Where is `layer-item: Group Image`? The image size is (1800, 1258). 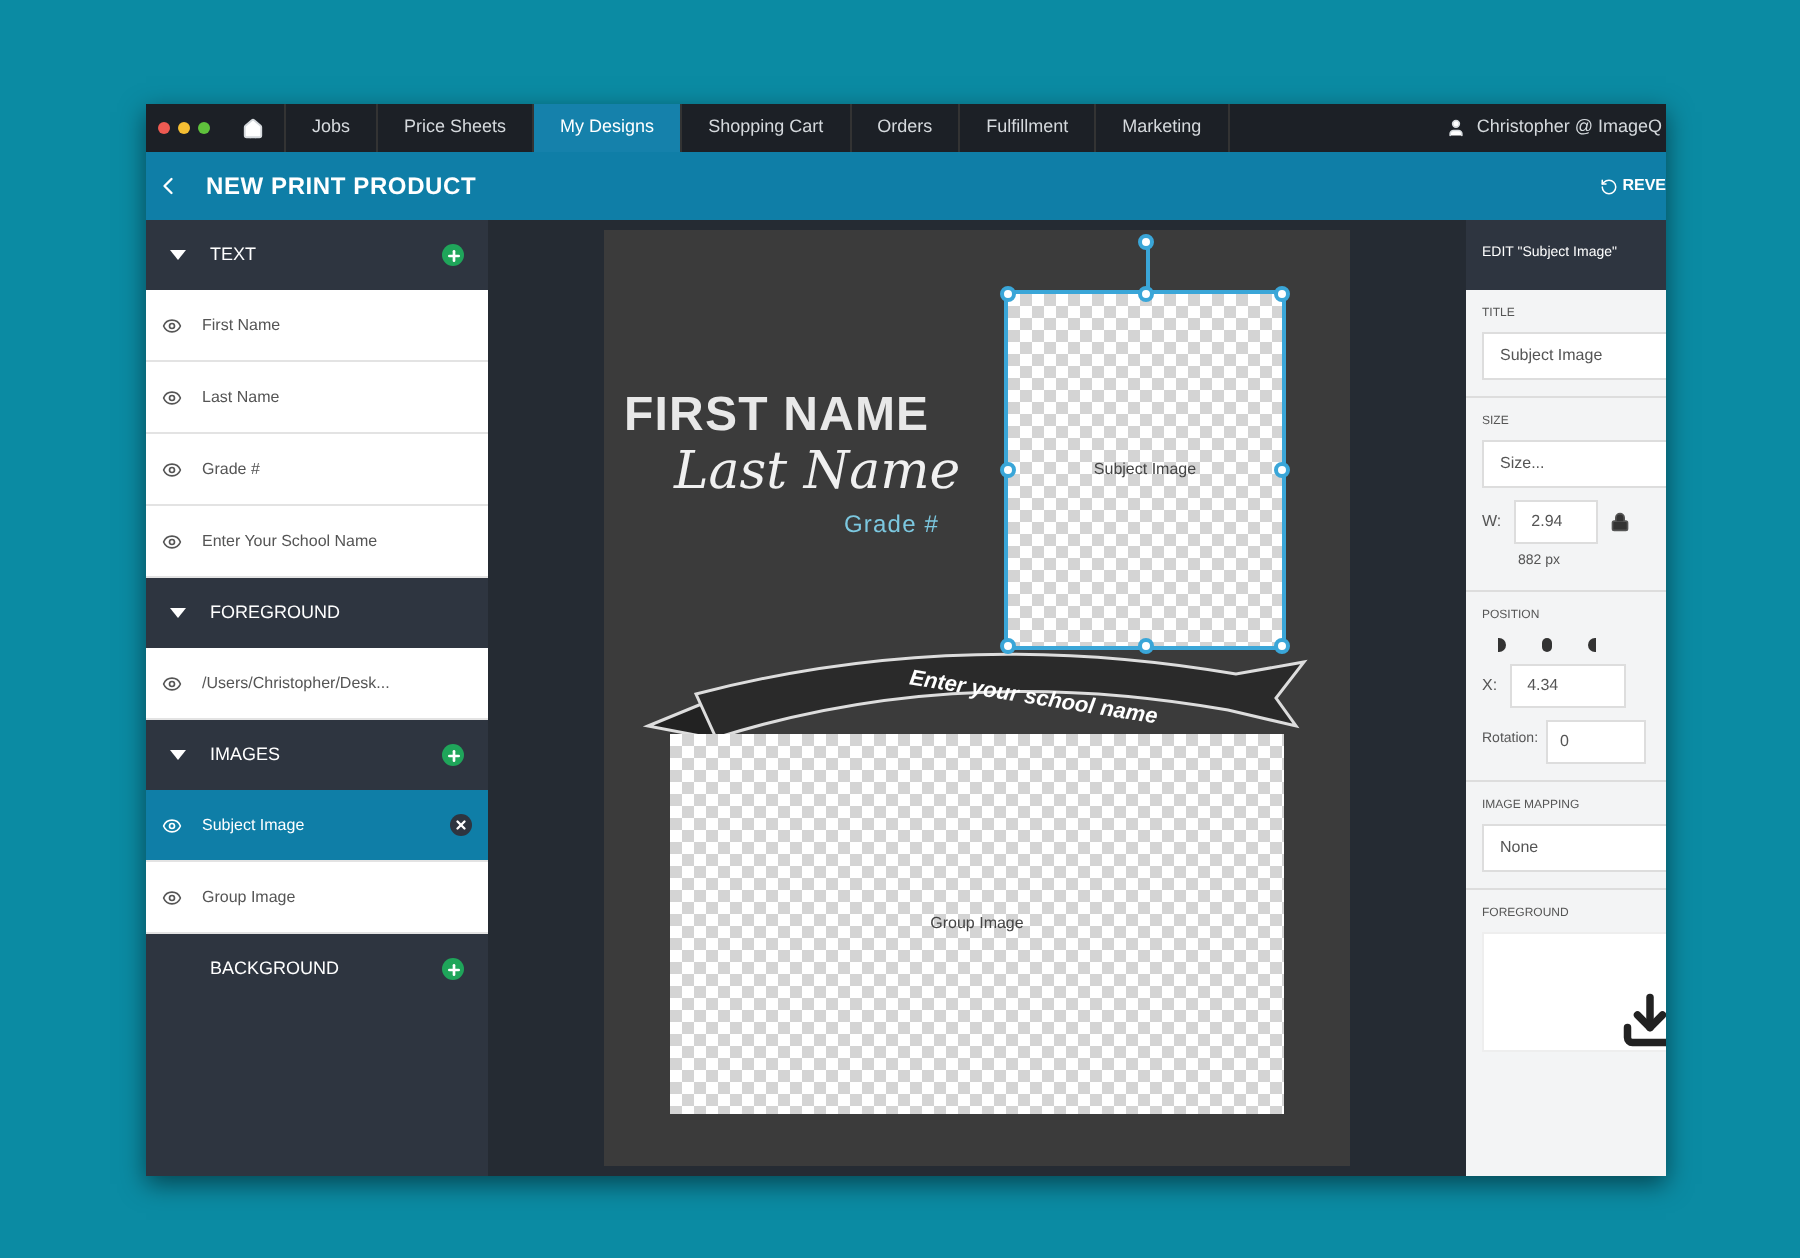 layer-item: Group Image is located at coordinates (317, 898).